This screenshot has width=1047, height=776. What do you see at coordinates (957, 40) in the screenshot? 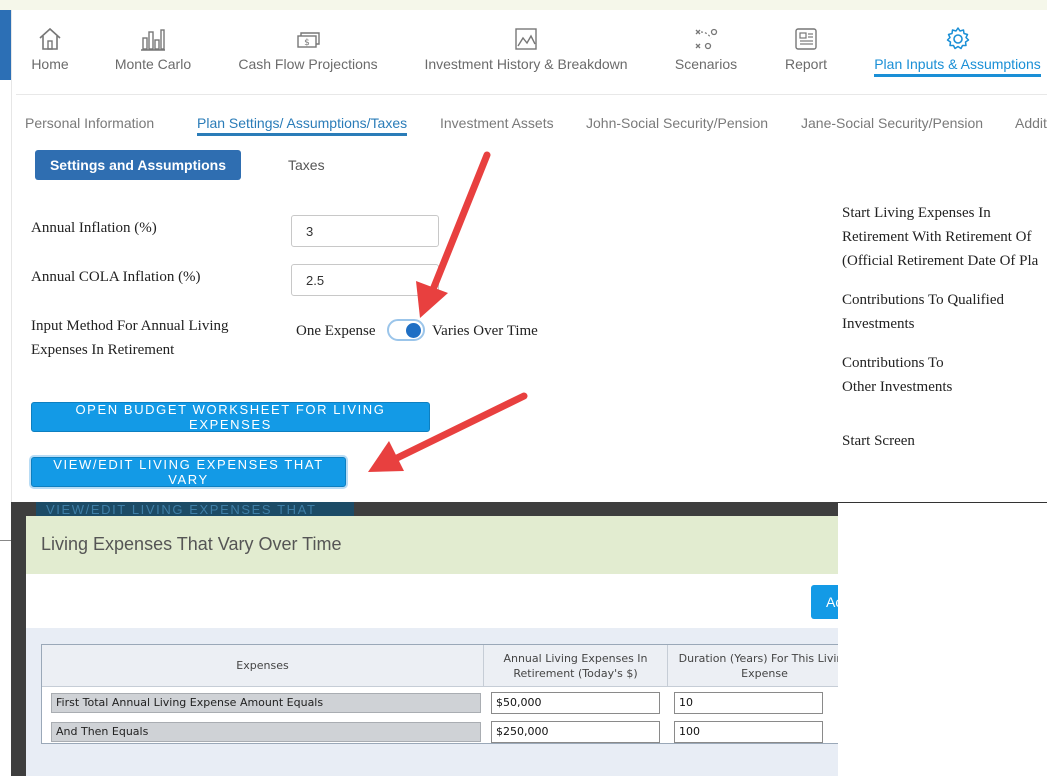
I see `gear-icon` at bounding box center [957, 40].